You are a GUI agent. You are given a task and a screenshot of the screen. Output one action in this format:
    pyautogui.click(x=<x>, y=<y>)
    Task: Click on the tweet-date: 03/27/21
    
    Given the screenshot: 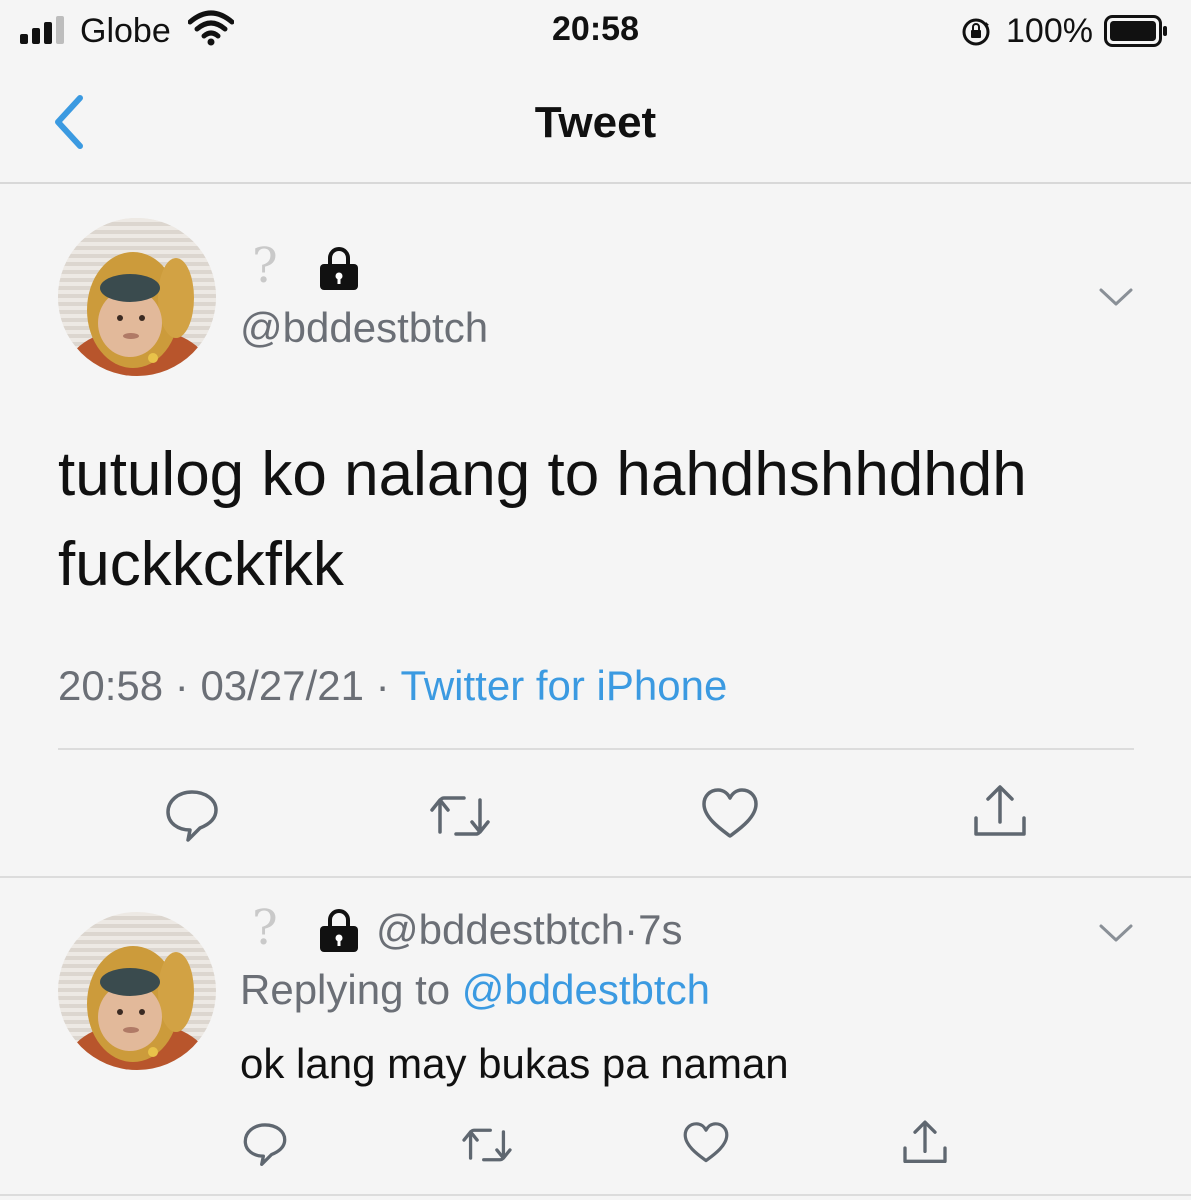 What is the action you would take?
    pyautogui.click(x=282, y=685)
    